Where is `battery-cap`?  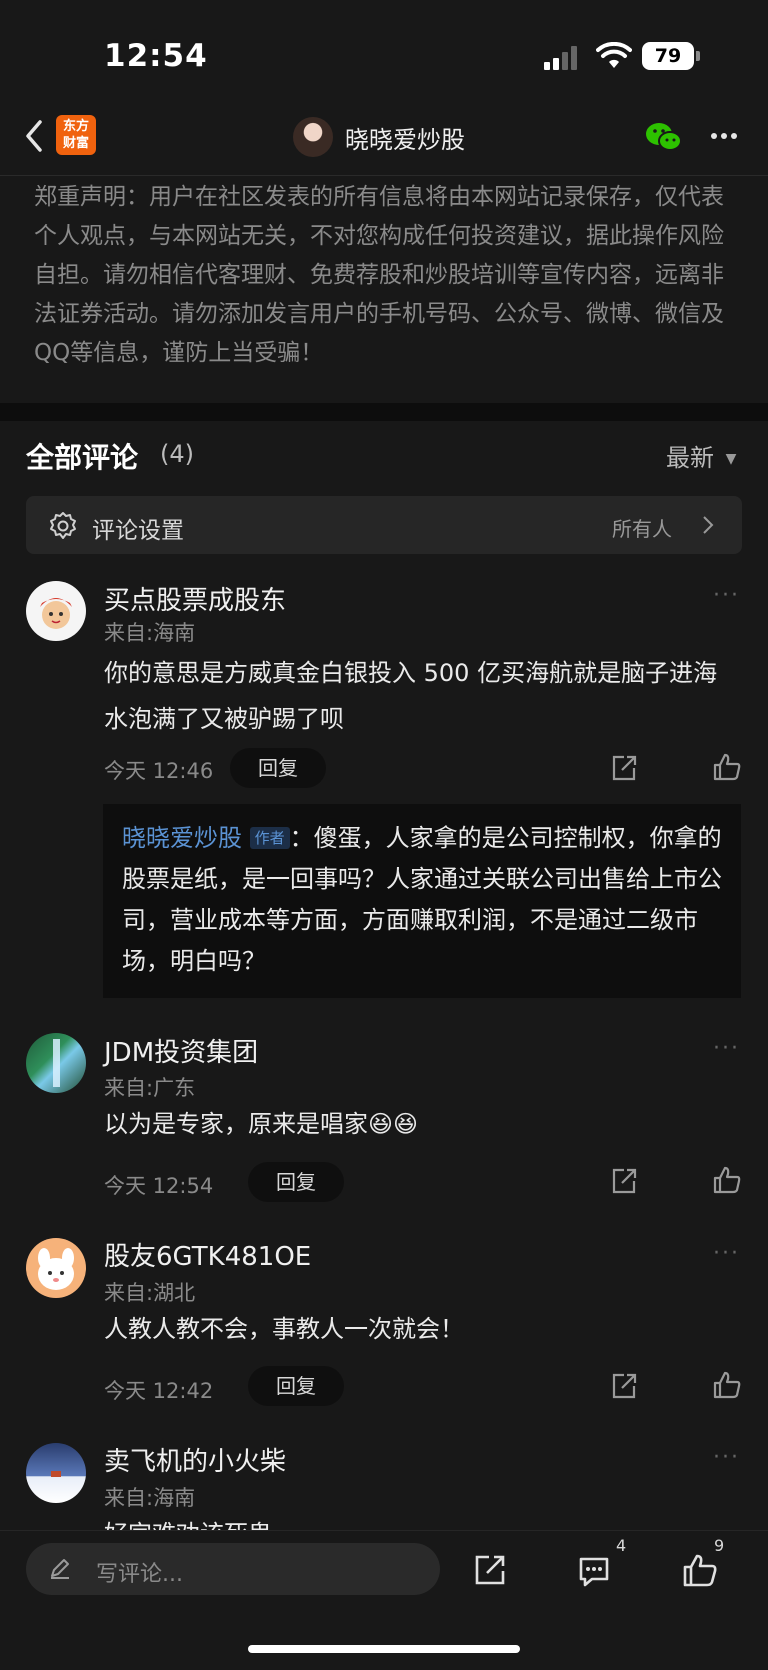 battery-cap is located at coordinates (698, 56).